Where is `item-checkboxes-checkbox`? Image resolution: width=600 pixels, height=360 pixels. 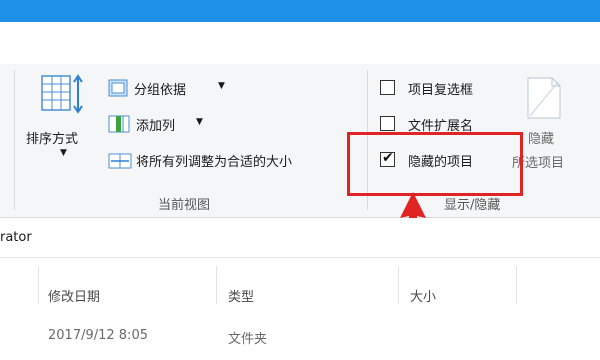 item-checkboxes-checkbox is located at coordinates (387, 87).